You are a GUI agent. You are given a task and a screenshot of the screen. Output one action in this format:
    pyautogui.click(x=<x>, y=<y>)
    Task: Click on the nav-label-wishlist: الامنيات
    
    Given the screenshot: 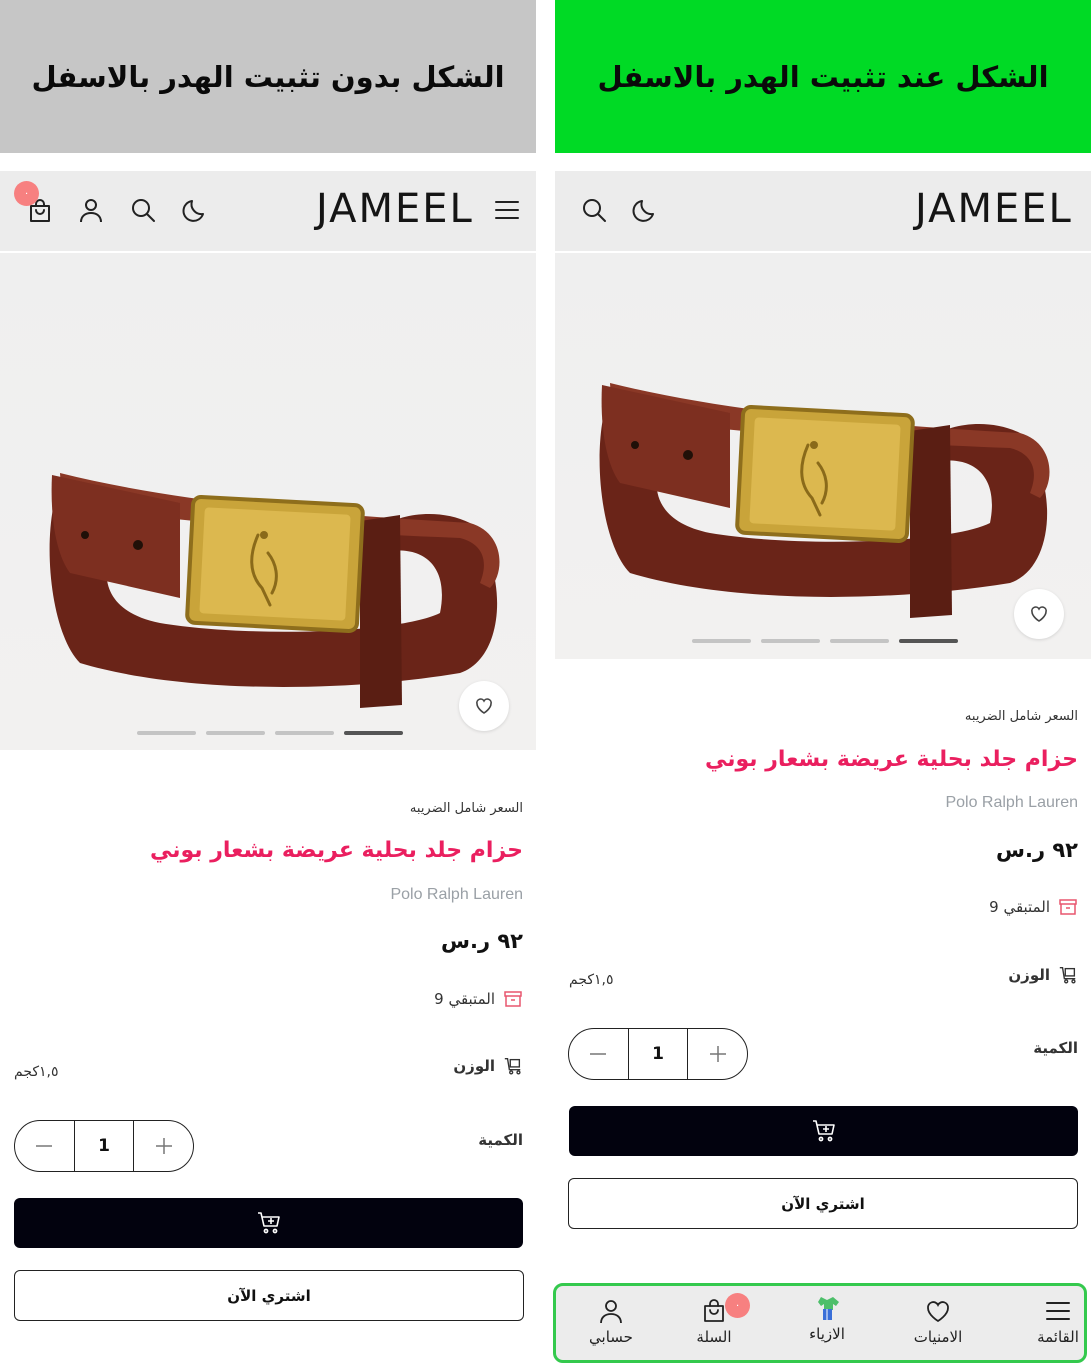 What is the action you would take?
    pyautogui.click(x=938, y=1337)
    